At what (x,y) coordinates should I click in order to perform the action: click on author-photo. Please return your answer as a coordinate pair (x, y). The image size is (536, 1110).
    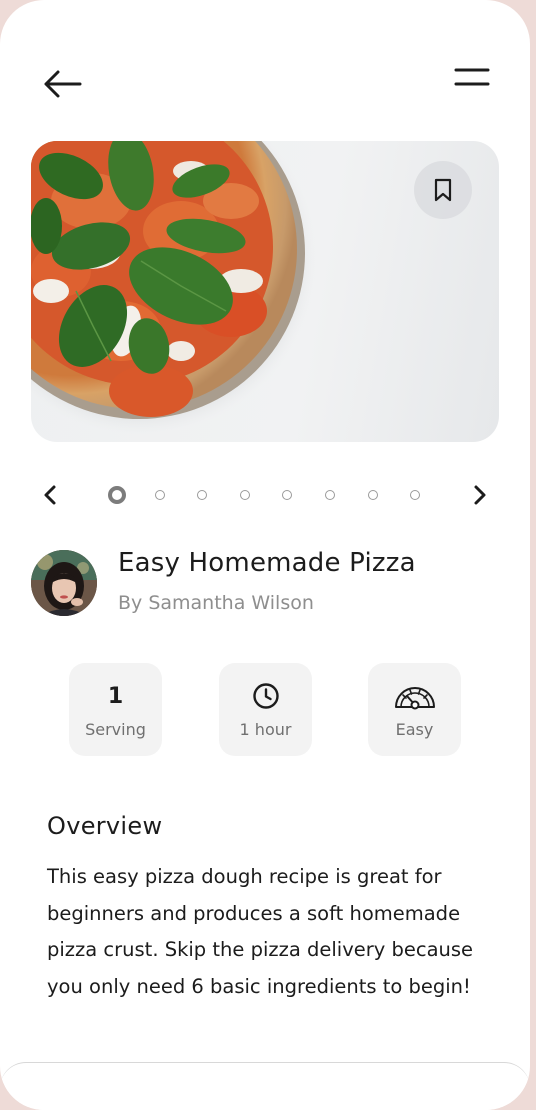
    Looking at the image, I should click on (64, 583).